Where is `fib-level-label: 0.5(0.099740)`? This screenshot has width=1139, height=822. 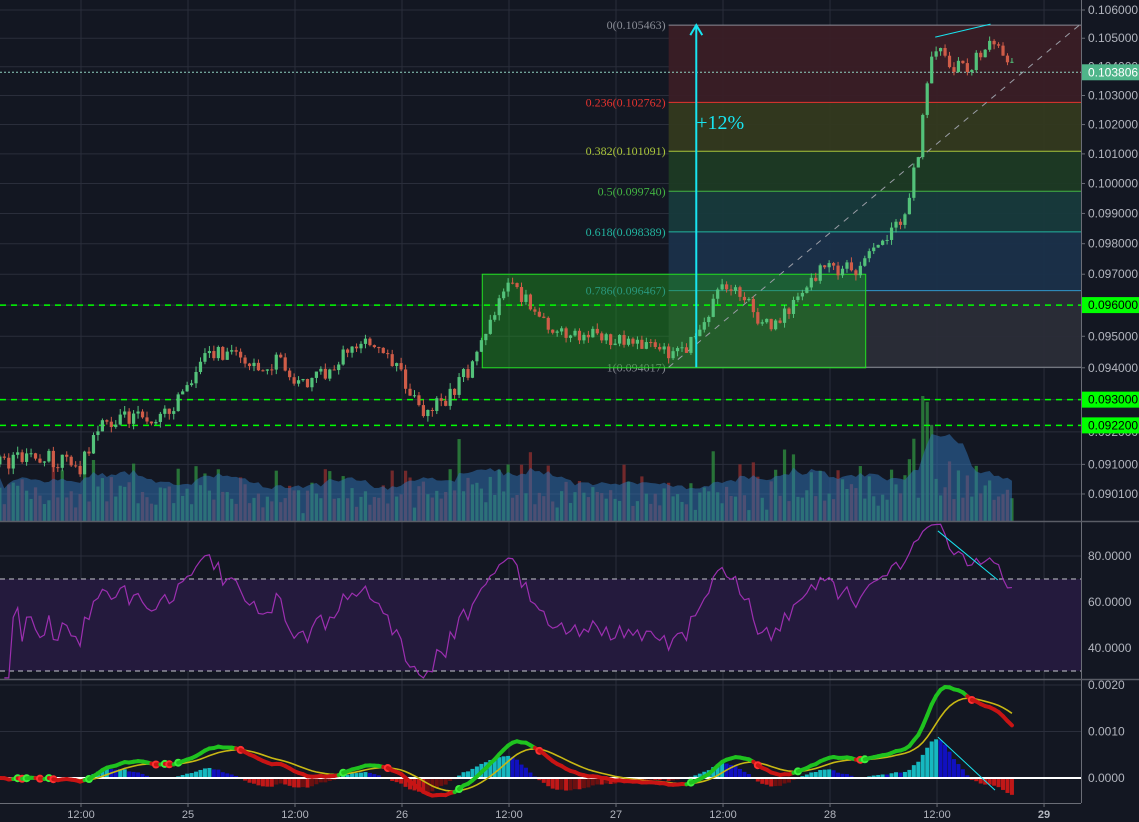 fib-level-label: 0.5(0.099740) is located at coordinates (632, 191).